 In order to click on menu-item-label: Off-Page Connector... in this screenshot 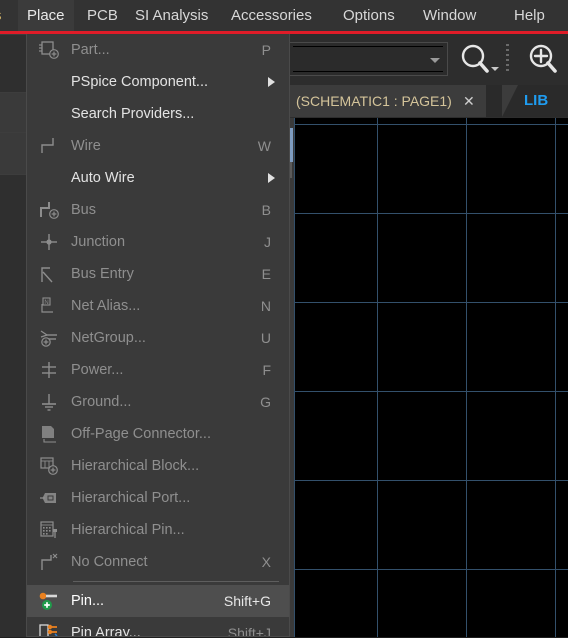, I will do `click(141, 434)`.